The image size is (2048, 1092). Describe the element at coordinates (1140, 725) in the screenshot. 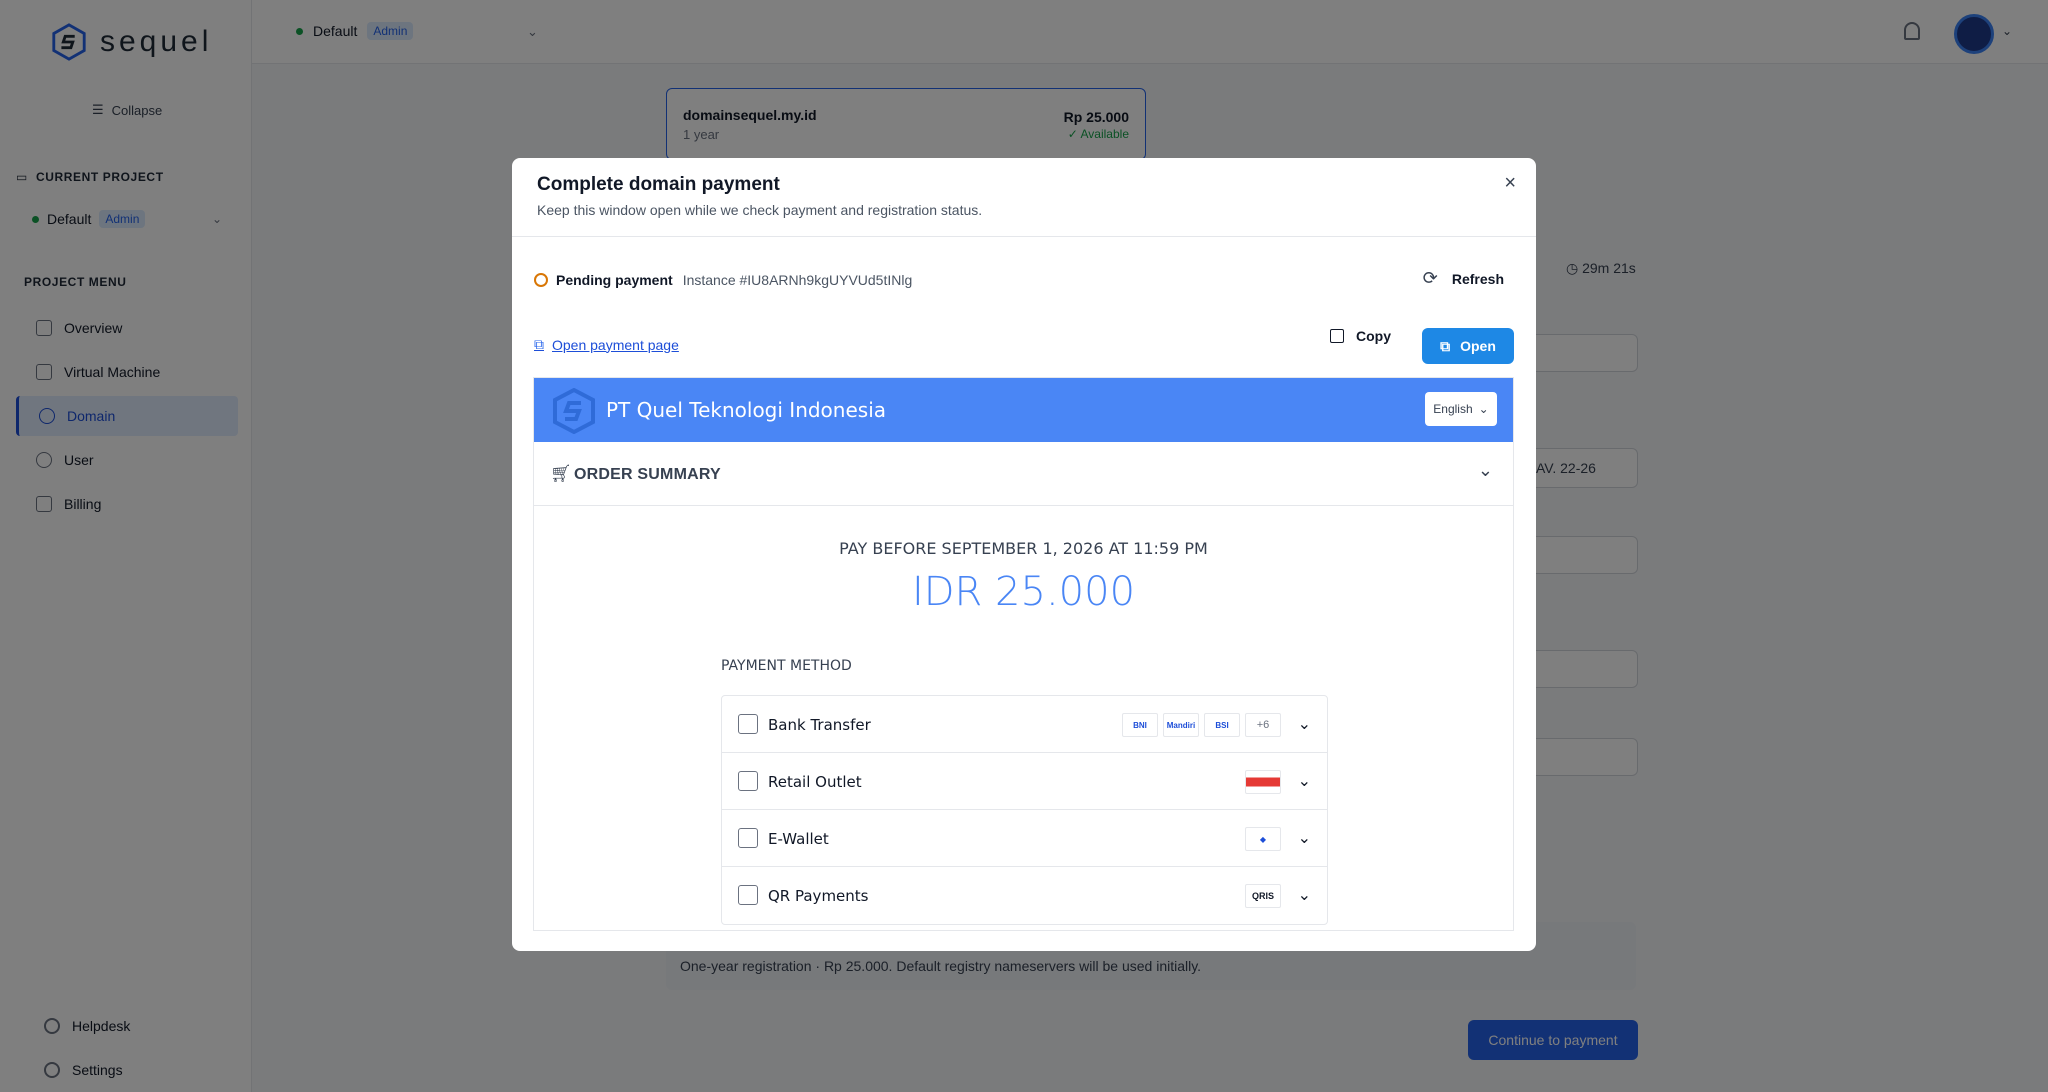

I see `bank-logo: BNI` at that location.